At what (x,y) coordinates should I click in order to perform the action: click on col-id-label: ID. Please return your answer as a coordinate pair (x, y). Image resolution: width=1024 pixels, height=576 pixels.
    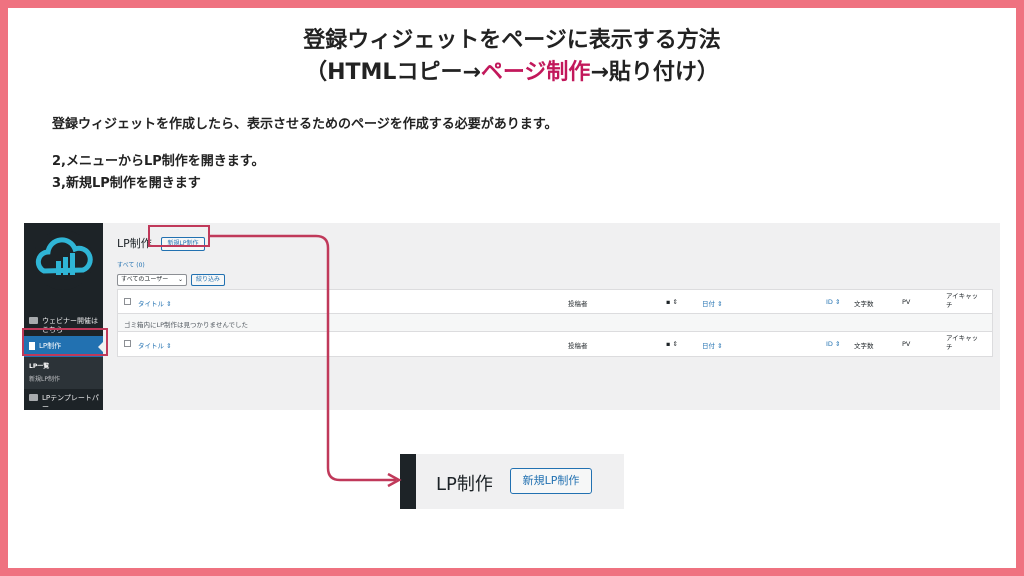
    Looking at the image, I should click on (829, 302).